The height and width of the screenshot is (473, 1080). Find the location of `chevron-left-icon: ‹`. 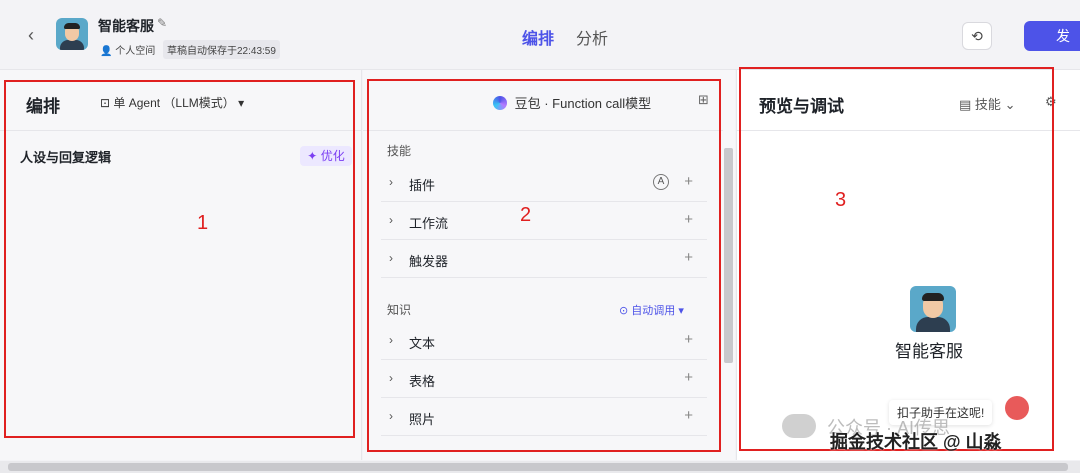

chevron-left-icon: ‹ is located at coordinates (31, 35).